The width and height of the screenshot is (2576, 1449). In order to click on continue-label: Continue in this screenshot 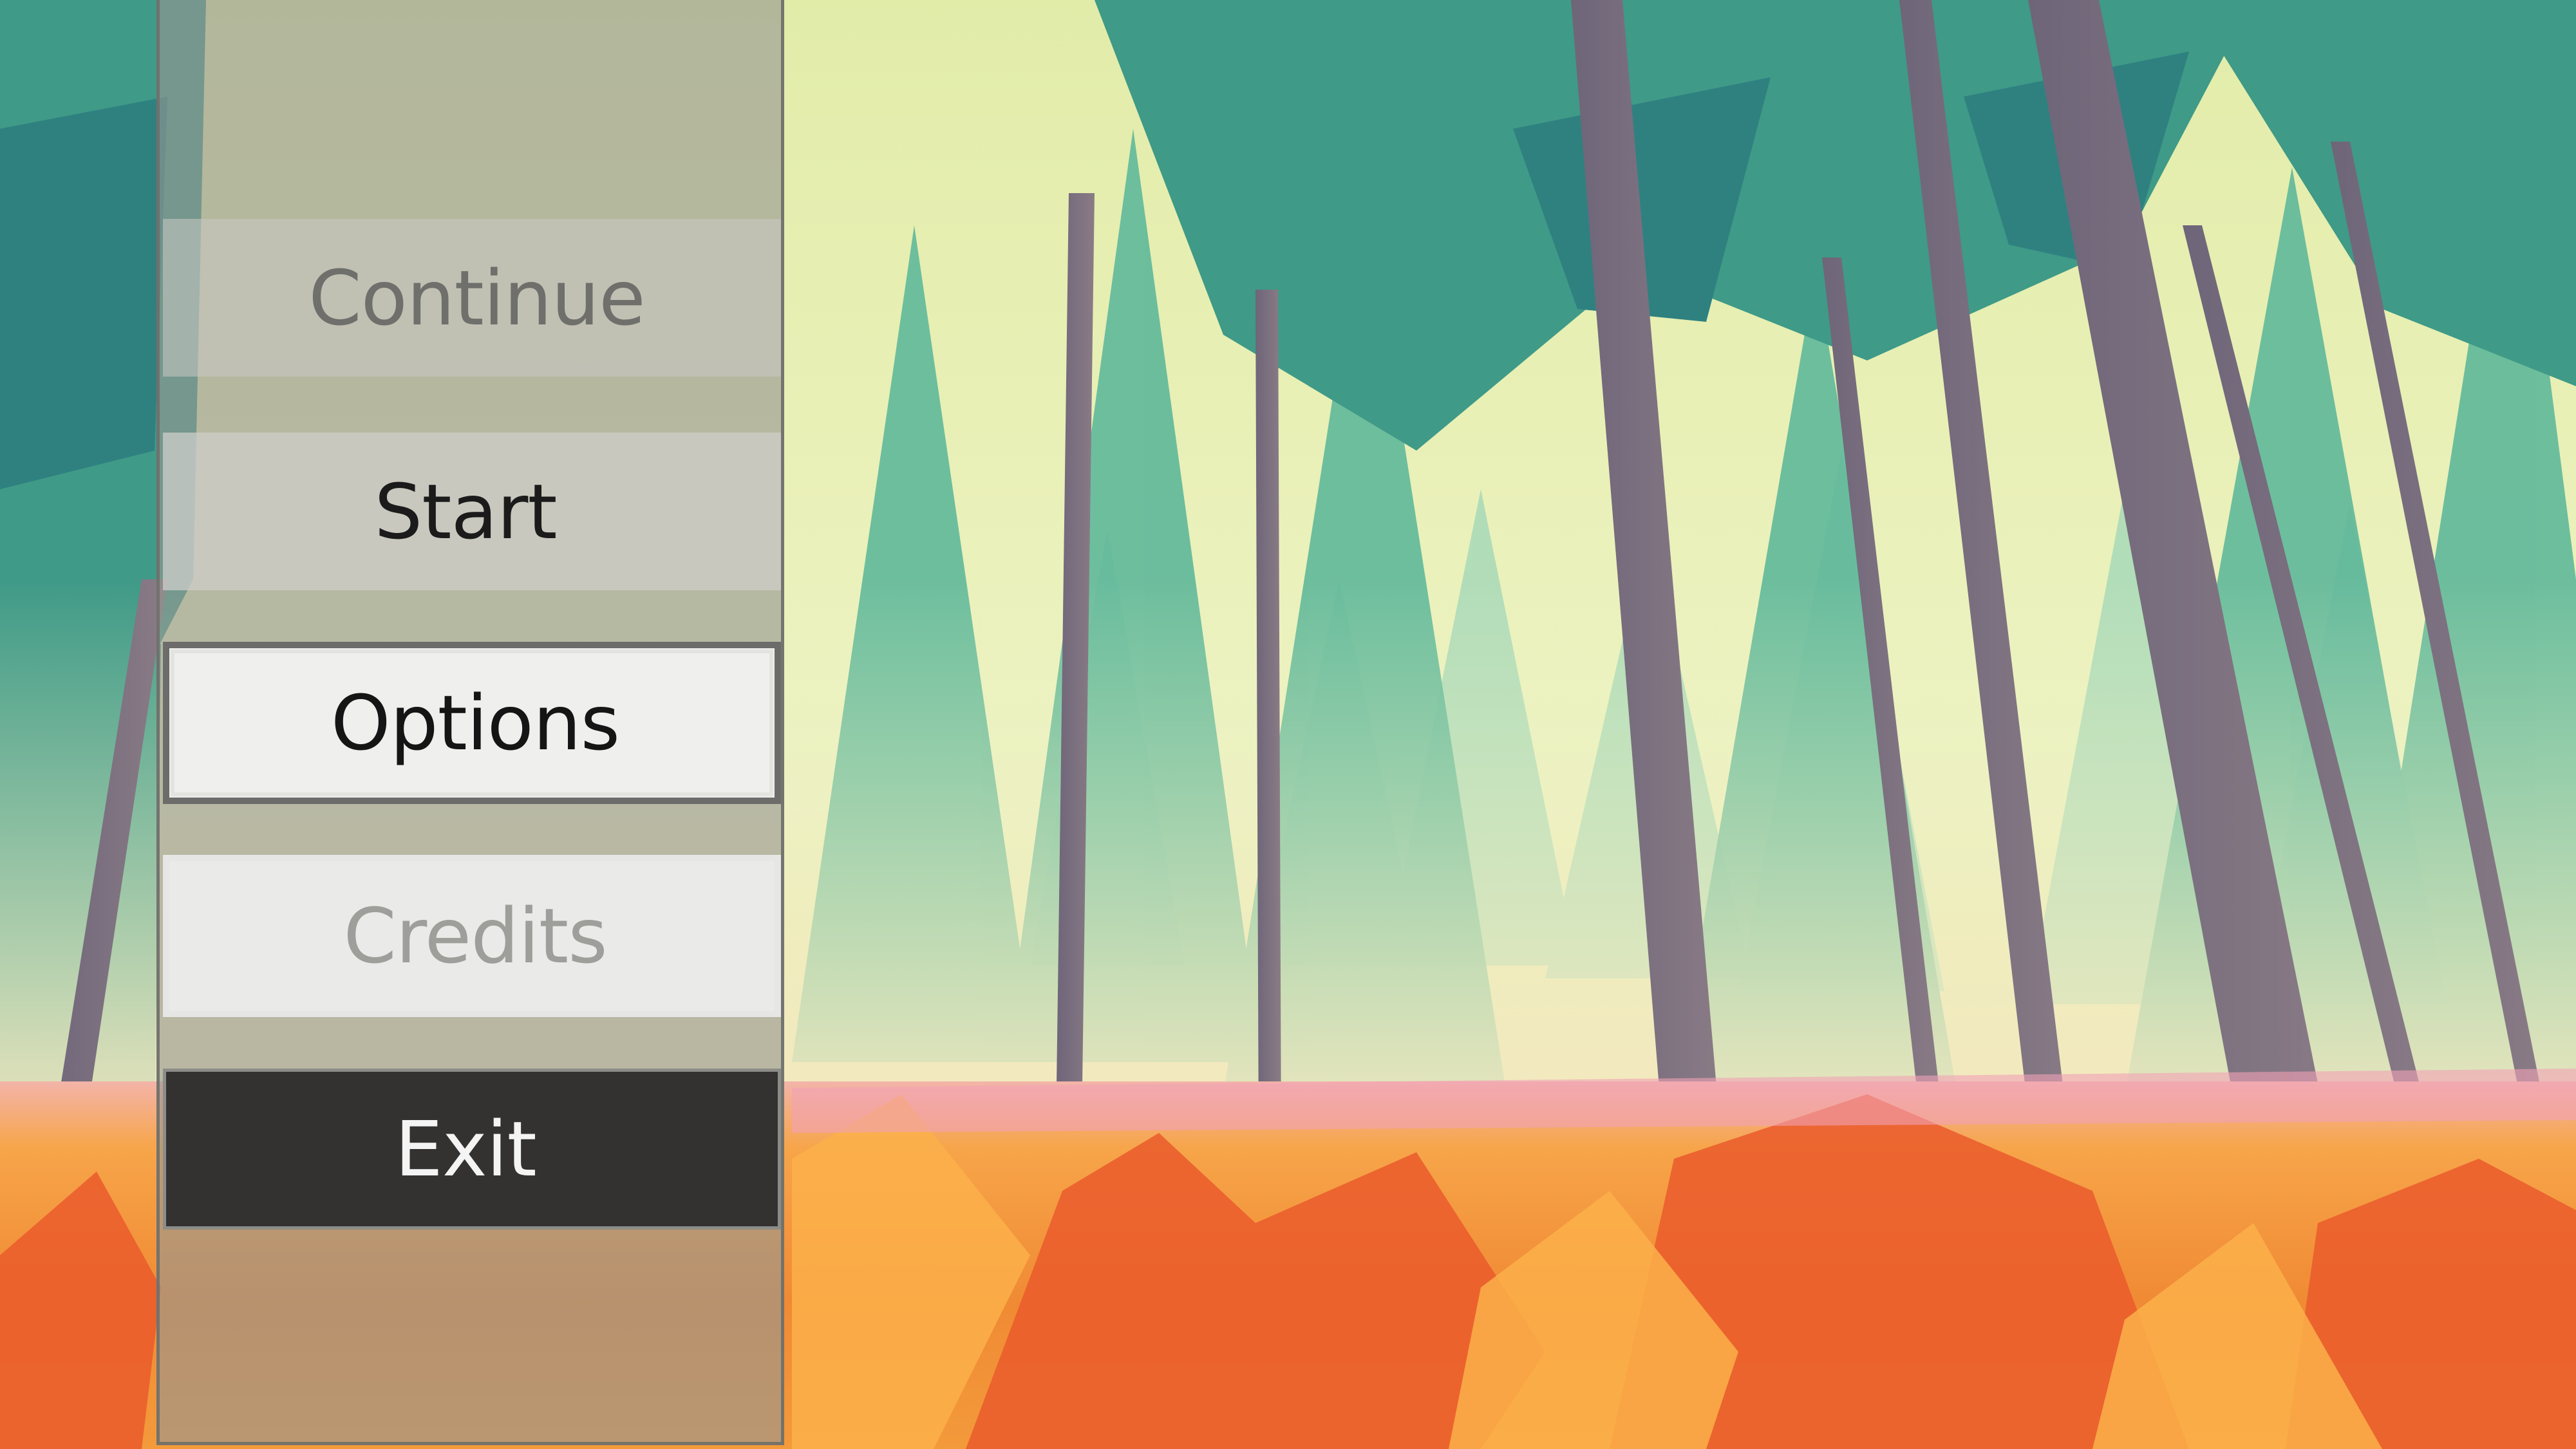, I will do `click(477, 297)`.